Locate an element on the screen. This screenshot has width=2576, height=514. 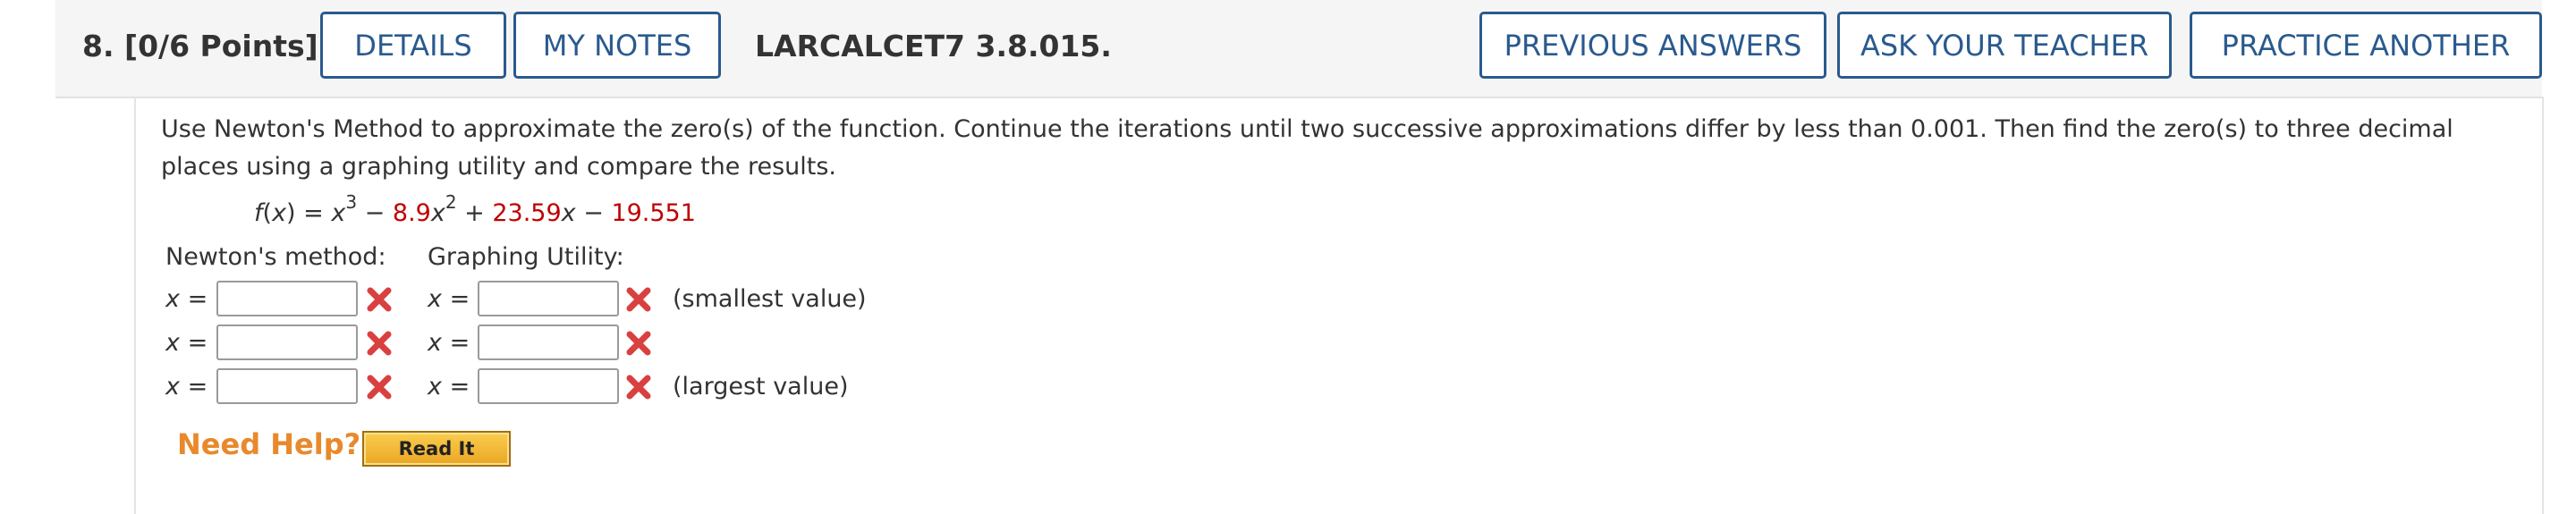
newton-x-label-3: x = is located at coordinates (186, 386).